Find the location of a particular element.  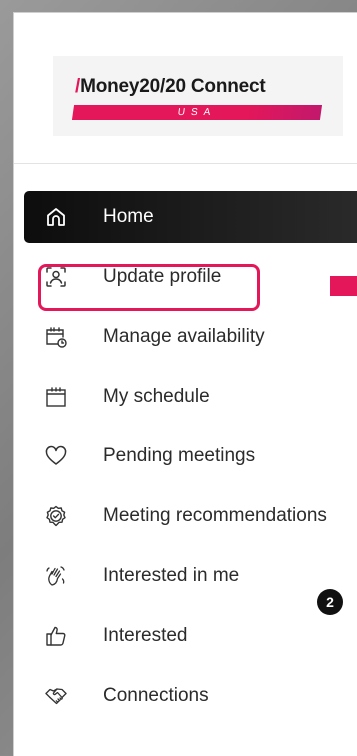

sidebar-item-label: Pending meetings is located at coordinates (179, 455).